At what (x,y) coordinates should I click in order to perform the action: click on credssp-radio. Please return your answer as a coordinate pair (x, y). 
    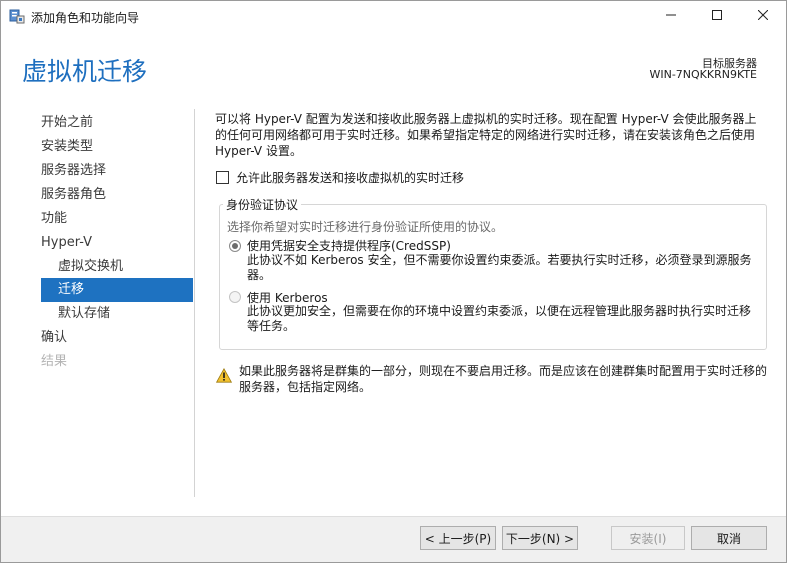
    Looking at the image, I should click on (235, 246).